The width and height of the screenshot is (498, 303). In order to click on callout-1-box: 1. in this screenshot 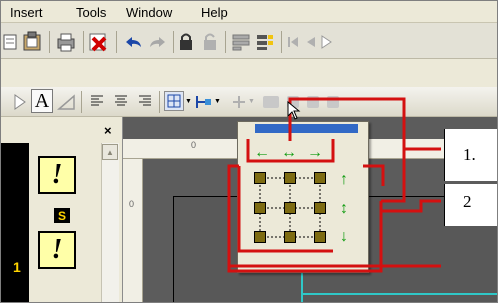, I will do `click(470, 155)`.